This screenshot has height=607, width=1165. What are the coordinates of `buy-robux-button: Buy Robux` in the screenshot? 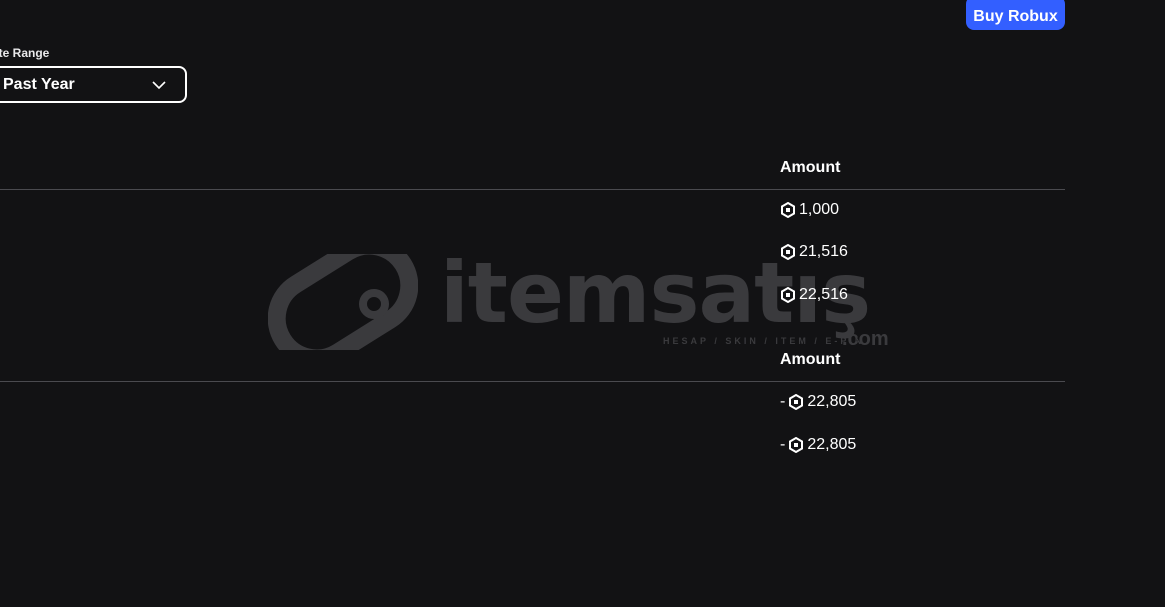 It's located at (1015, 15).